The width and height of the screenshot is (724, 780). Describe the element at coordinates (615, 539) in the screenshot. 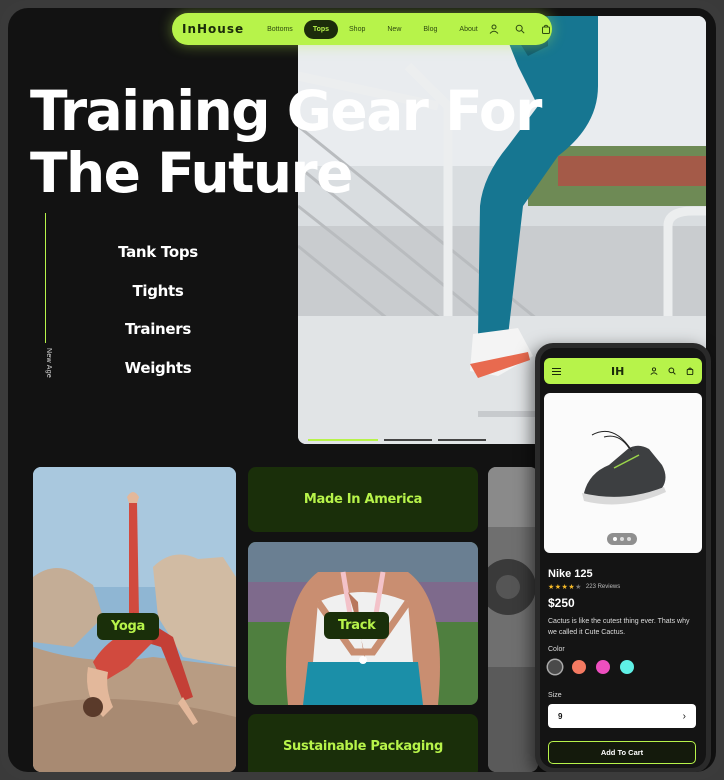

I see `carousel-dot-active` at that location.